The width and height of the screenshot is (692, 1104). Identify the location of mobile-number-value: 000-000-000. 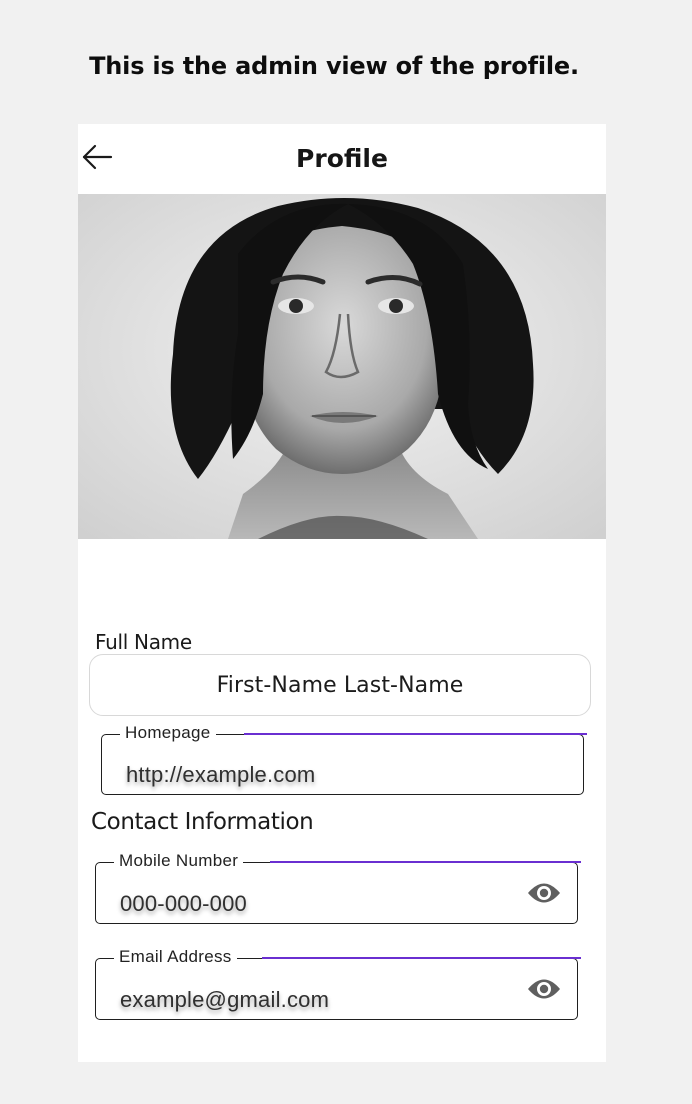
(183, 903).